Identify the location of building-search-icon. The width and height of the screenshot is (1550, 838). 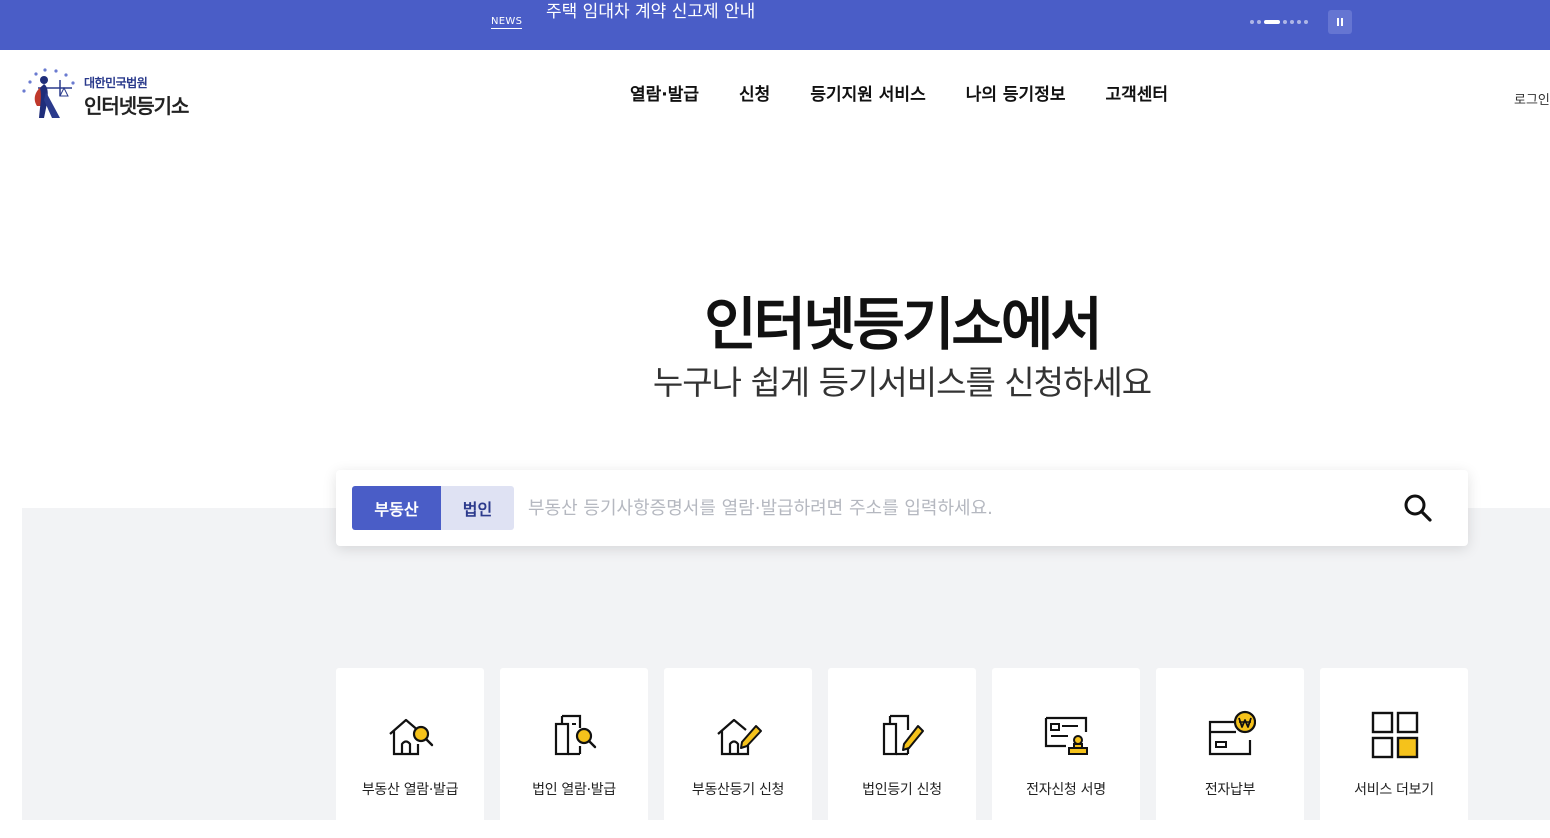
(575, 735).